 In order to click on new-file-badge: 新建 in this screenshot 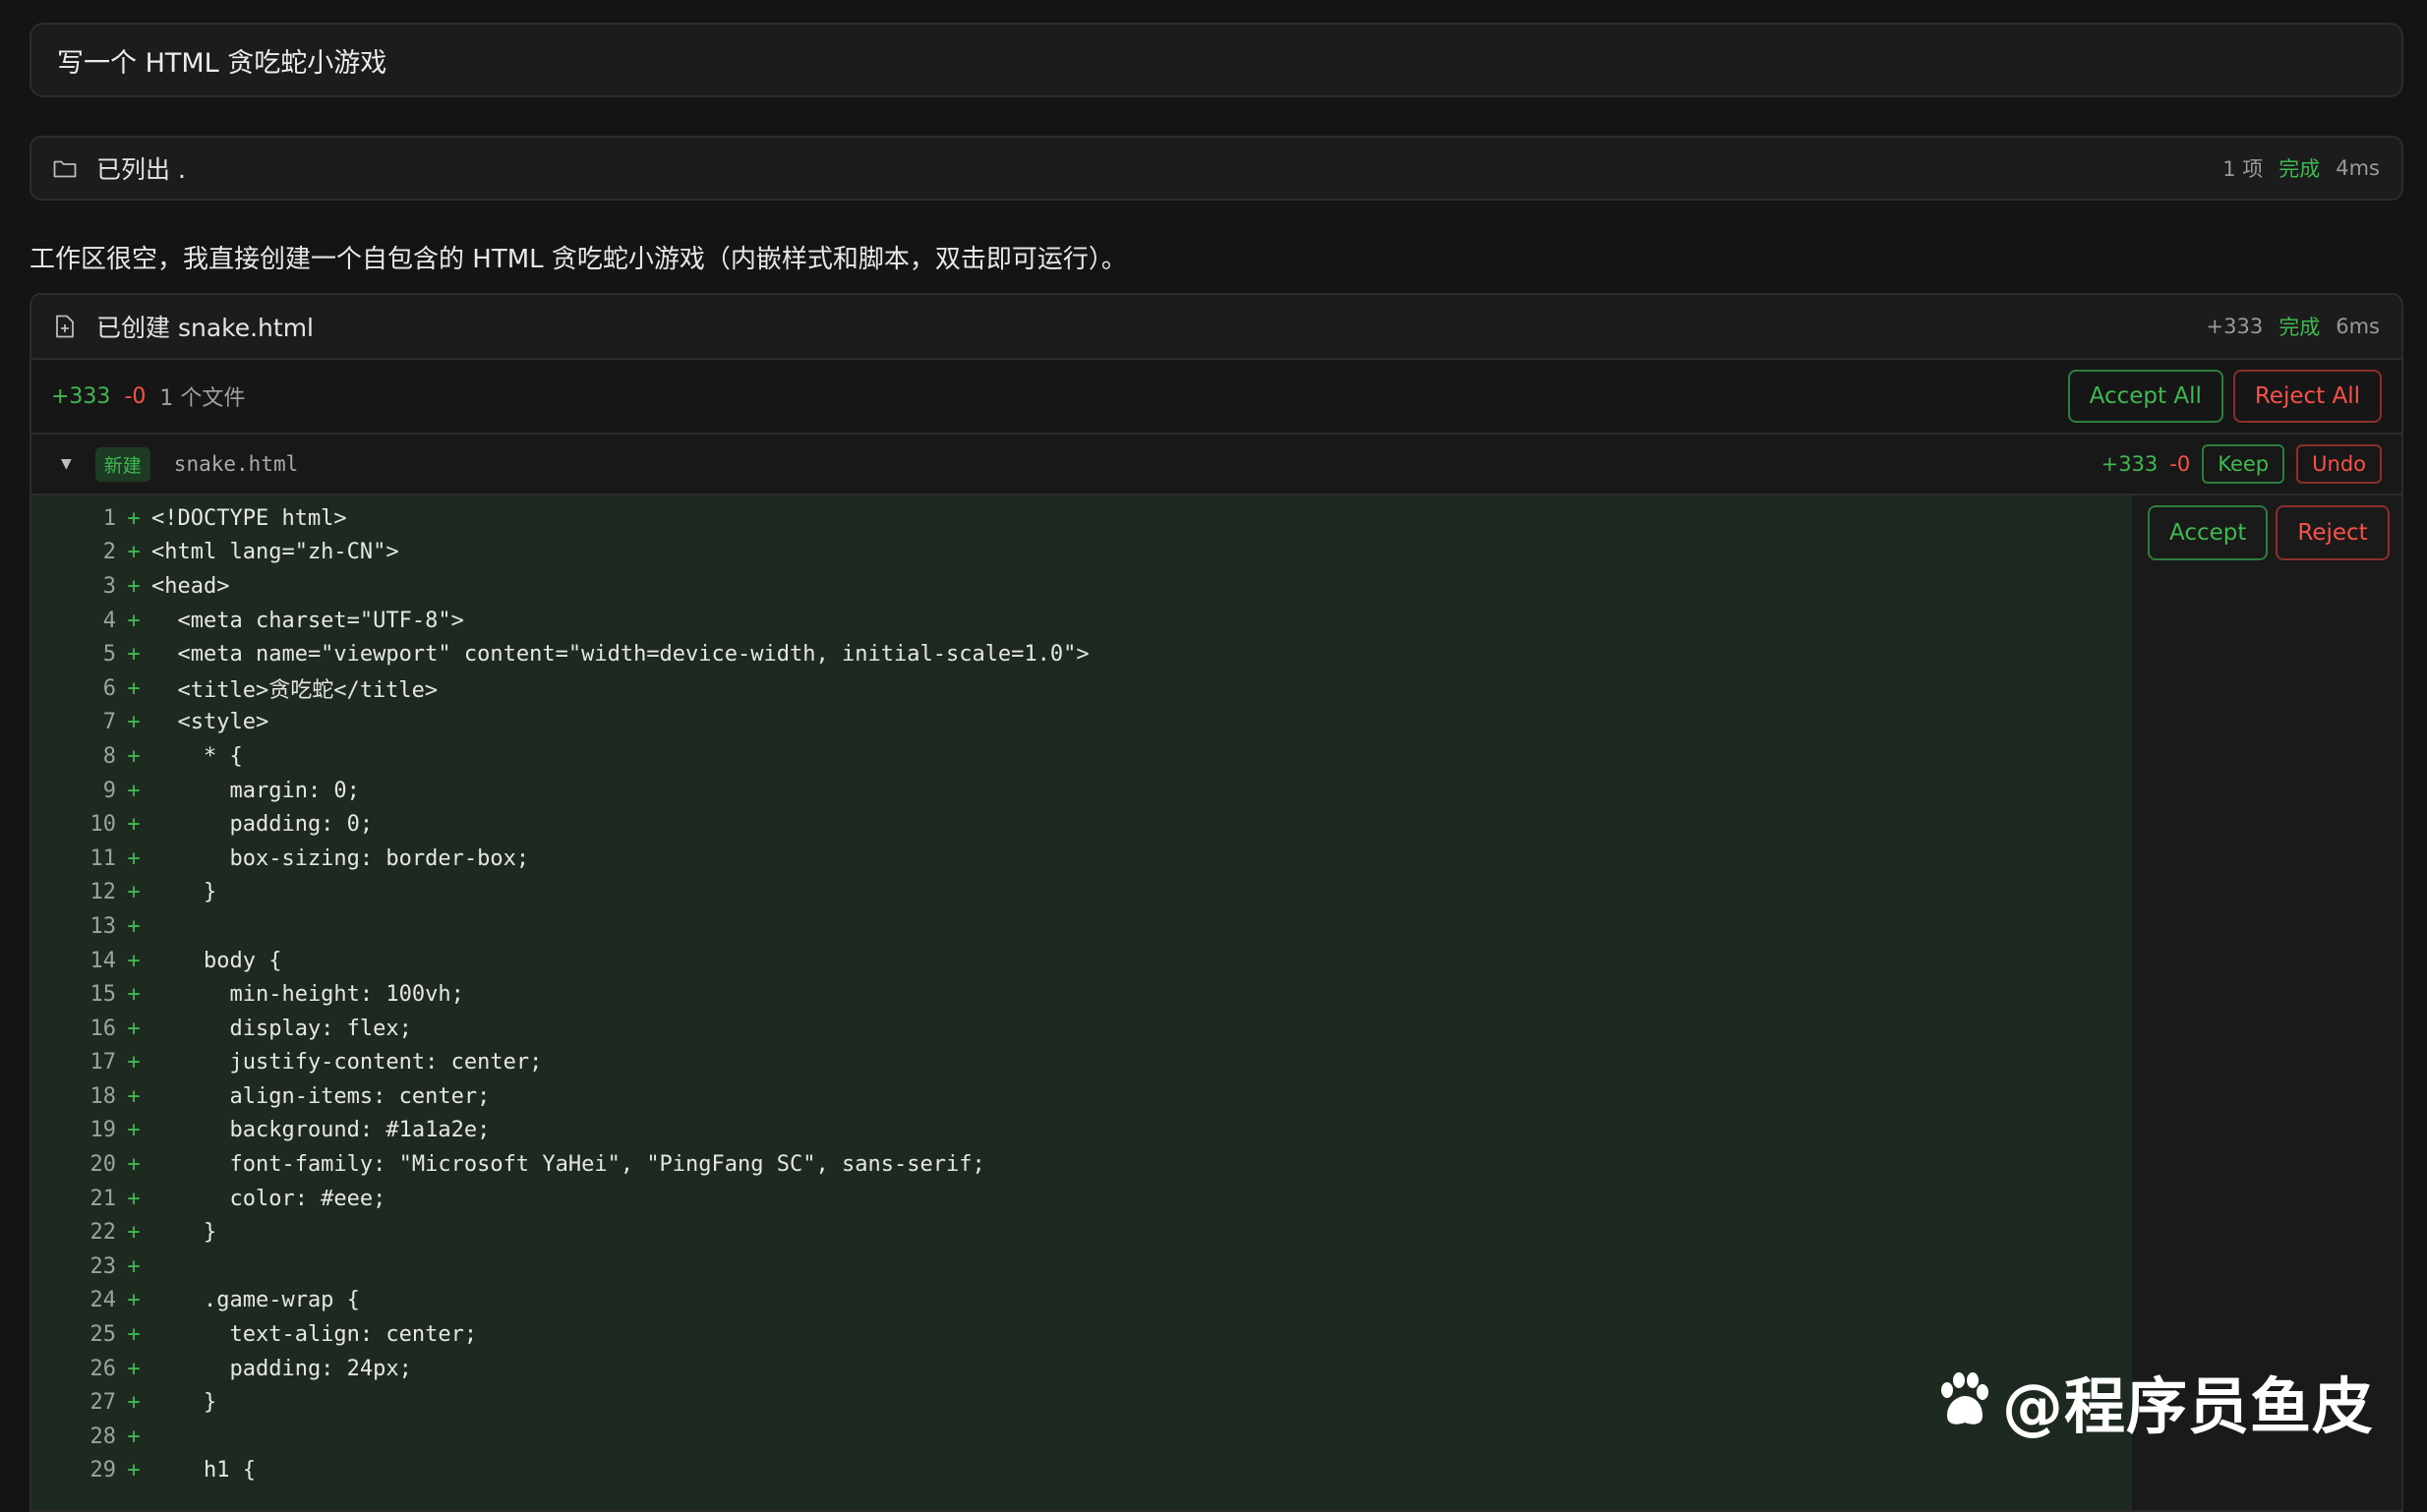, I will do `click(122, 464)`.